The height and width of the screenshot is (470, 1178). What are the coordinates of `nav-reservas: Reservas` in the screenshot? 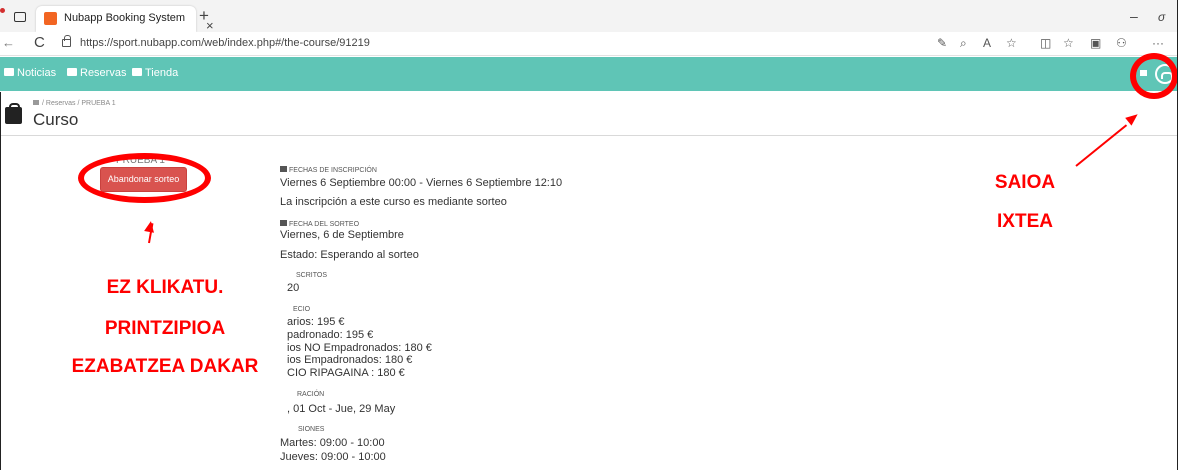 It's located at (96, 73).